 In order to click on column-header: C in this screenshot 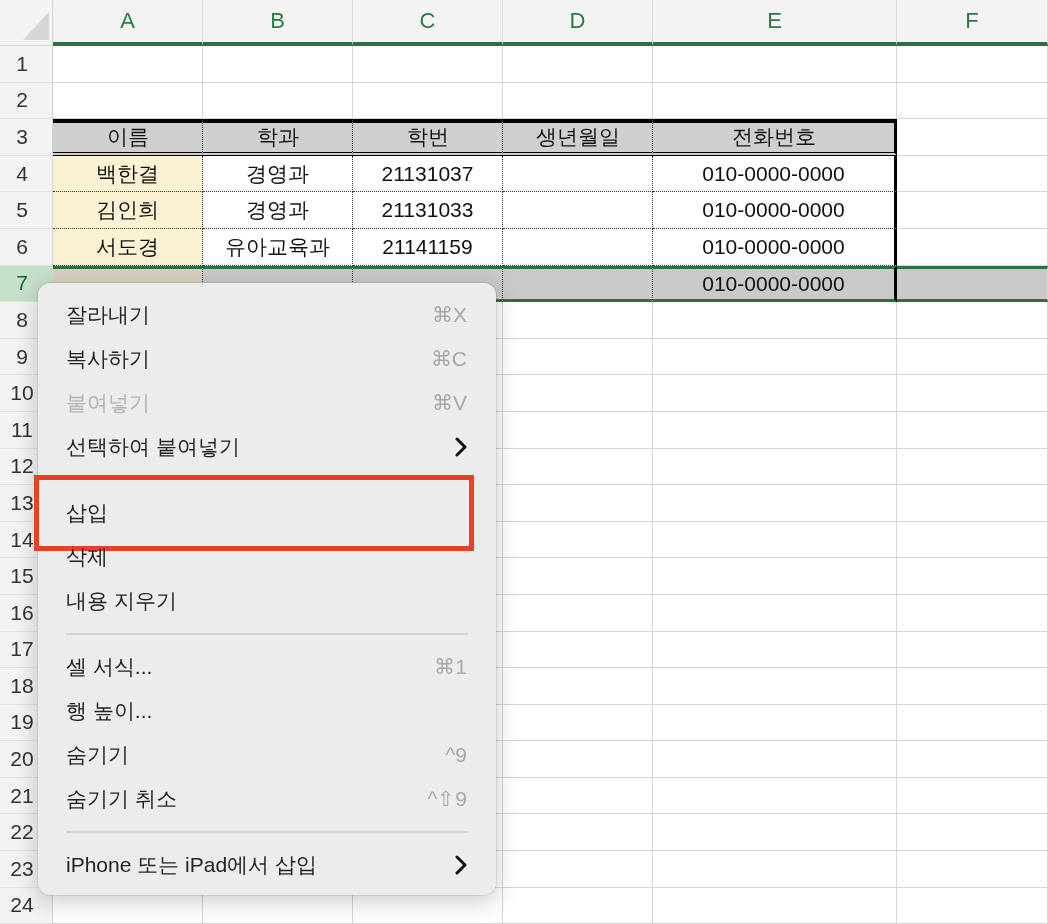, I will do `click(428, 23)`.